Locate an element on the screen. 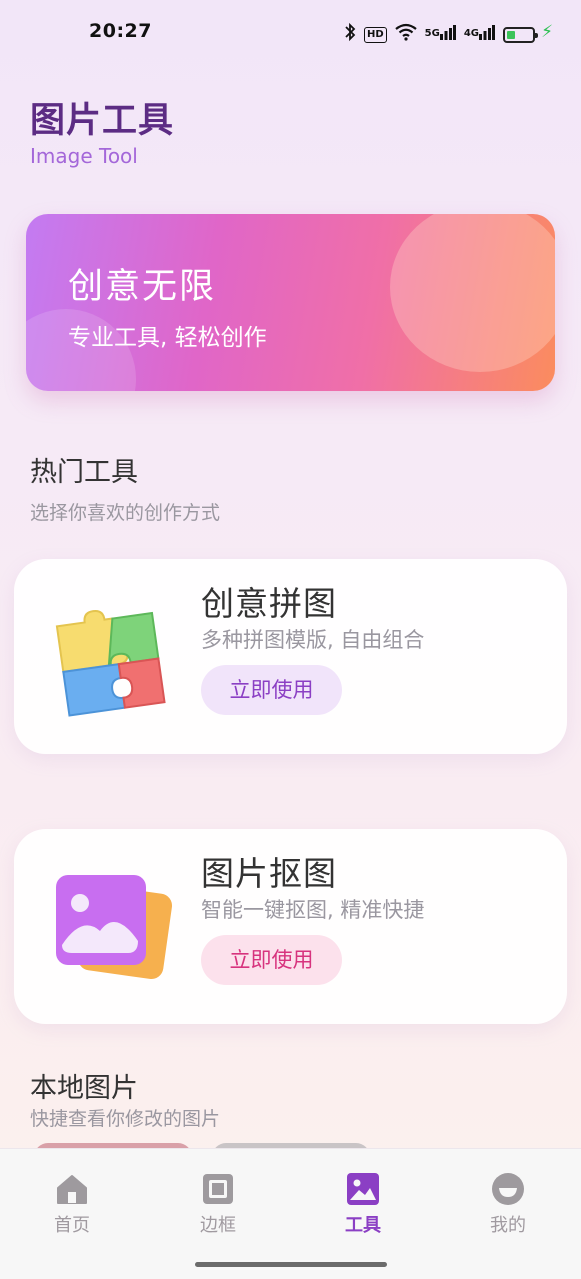  5g-label: 5G is located at coordinates (432, 33).